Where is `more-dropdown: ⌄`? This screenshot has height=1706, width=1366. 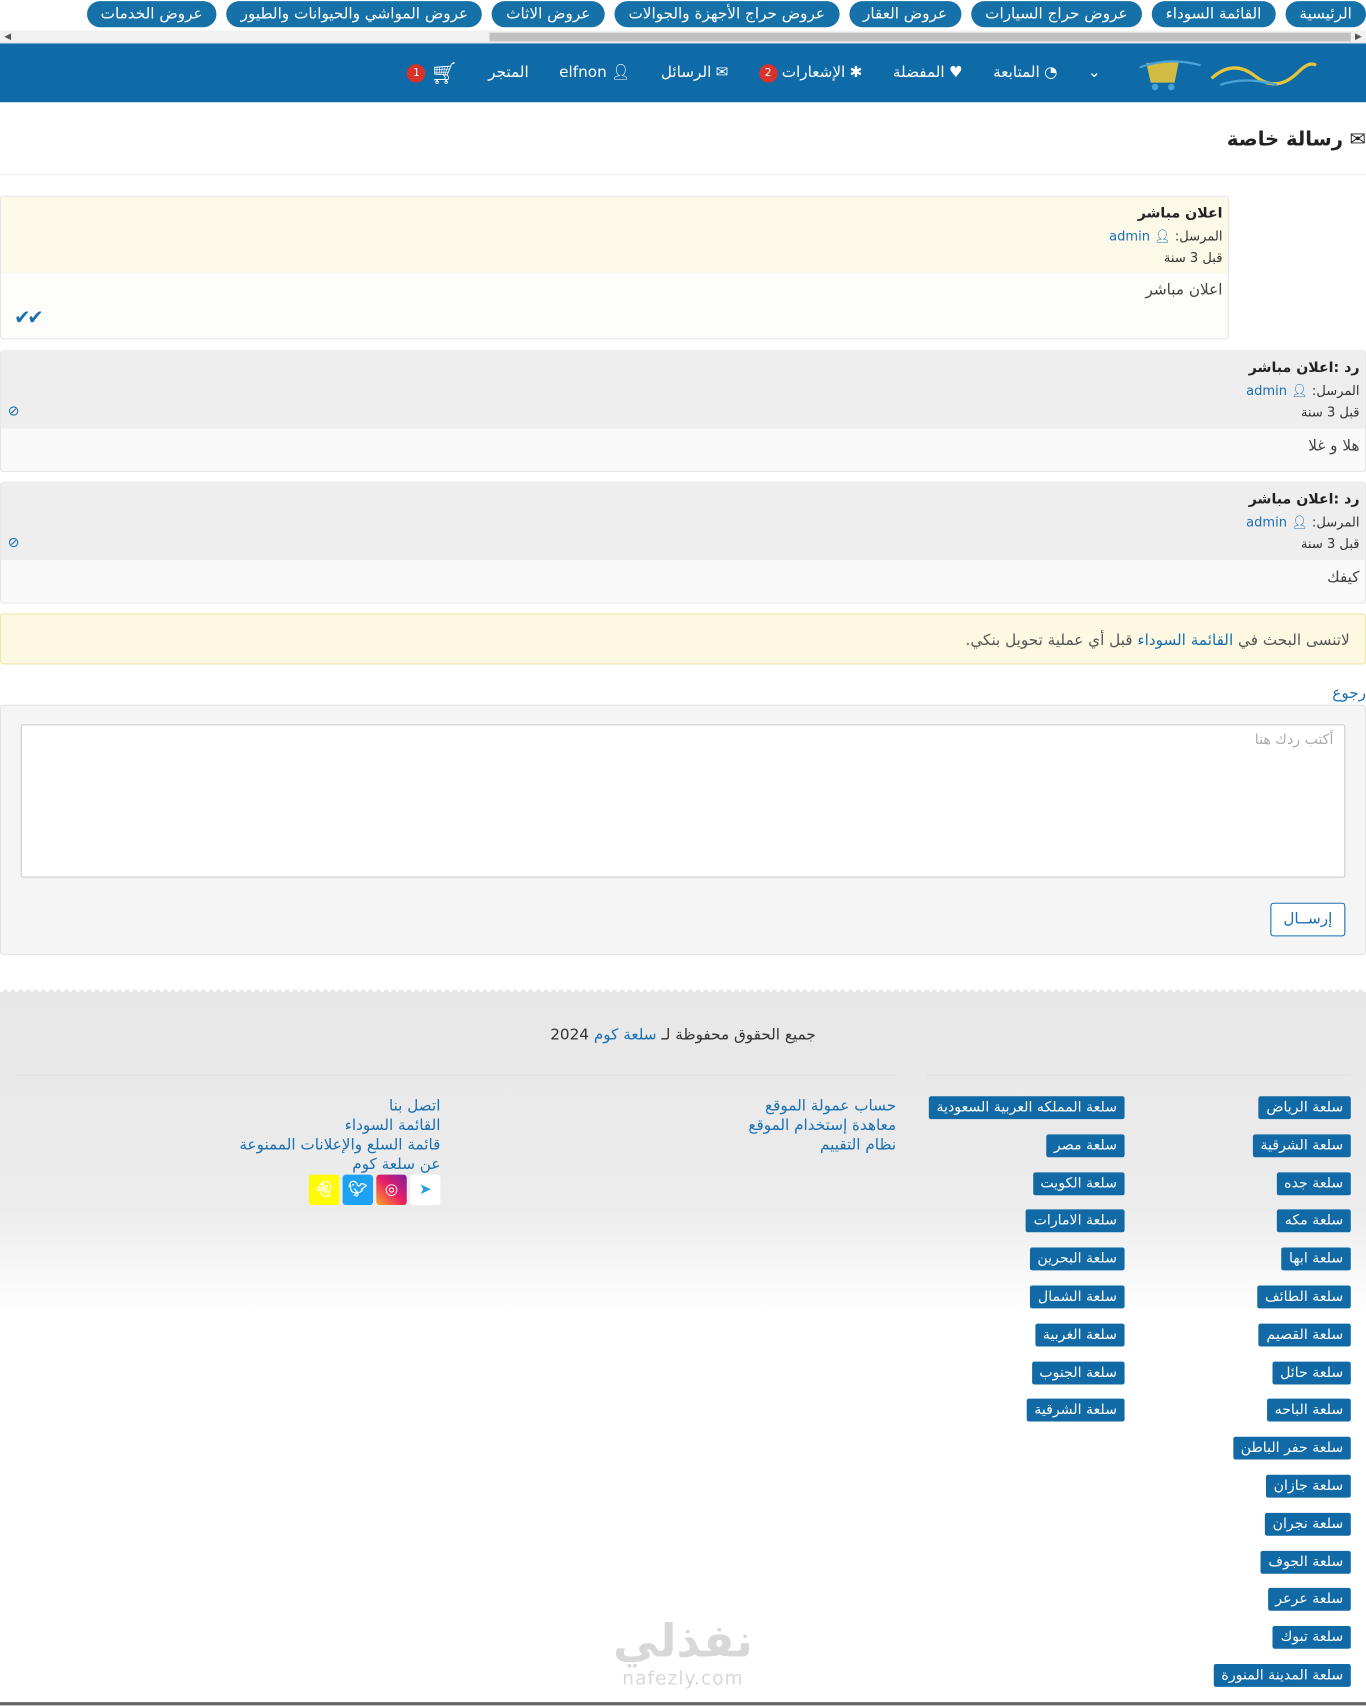 more-dropdown: ⌄ is located at coordinates (1094, 73).